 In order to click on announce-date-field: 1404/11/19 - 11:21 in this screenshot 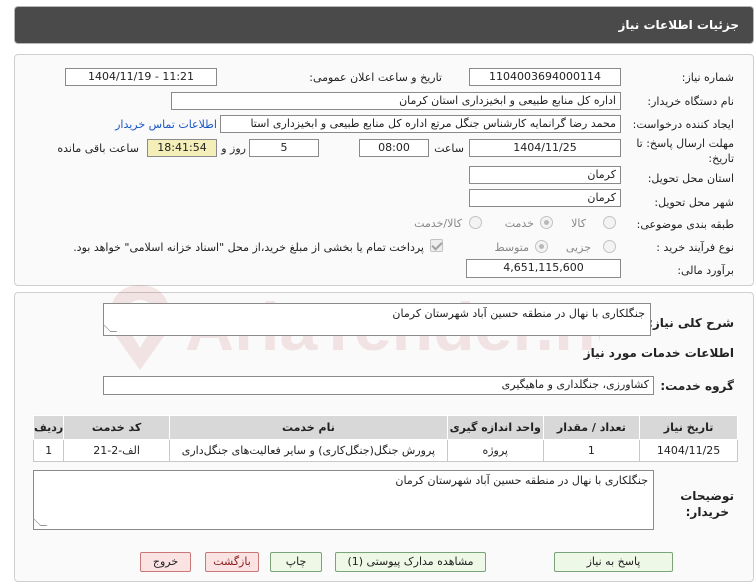, I will do `click(141, 77)`.